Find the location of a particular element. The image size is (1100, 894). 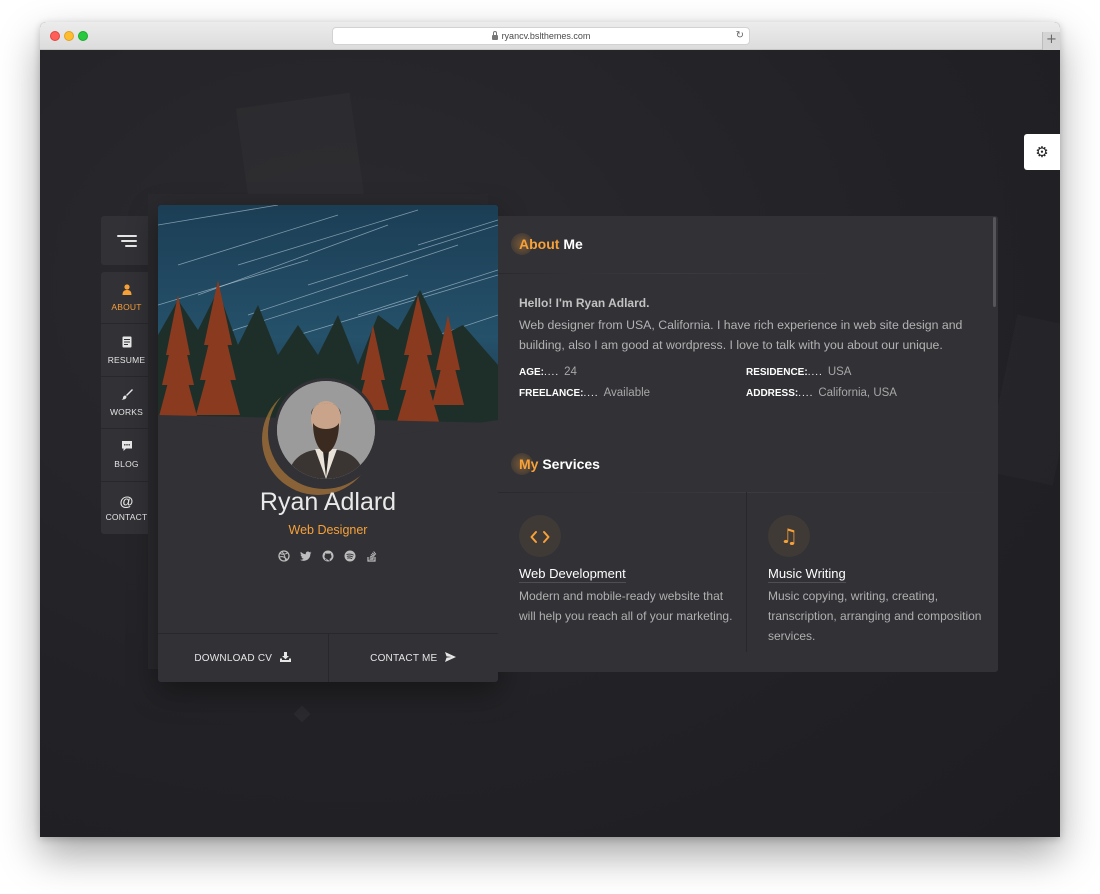

nav-item-resume: RESUME is located at coordinates (126, 350).